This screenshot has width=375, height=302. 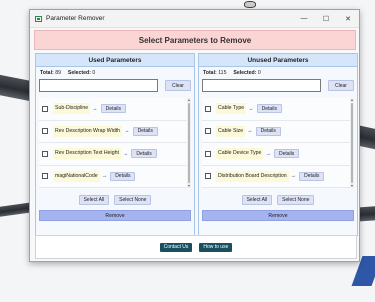 I want to click on unused-counts: Total: 115 Selected: 0, so click(x=278, y=72).